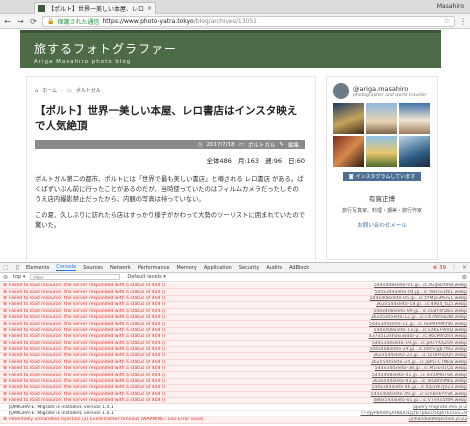 This screenshot has height=426, width=470. Describe the element at coordinates (447, 21) in the screenshot. I see `bookmark-star-icon: ☆` at that location.